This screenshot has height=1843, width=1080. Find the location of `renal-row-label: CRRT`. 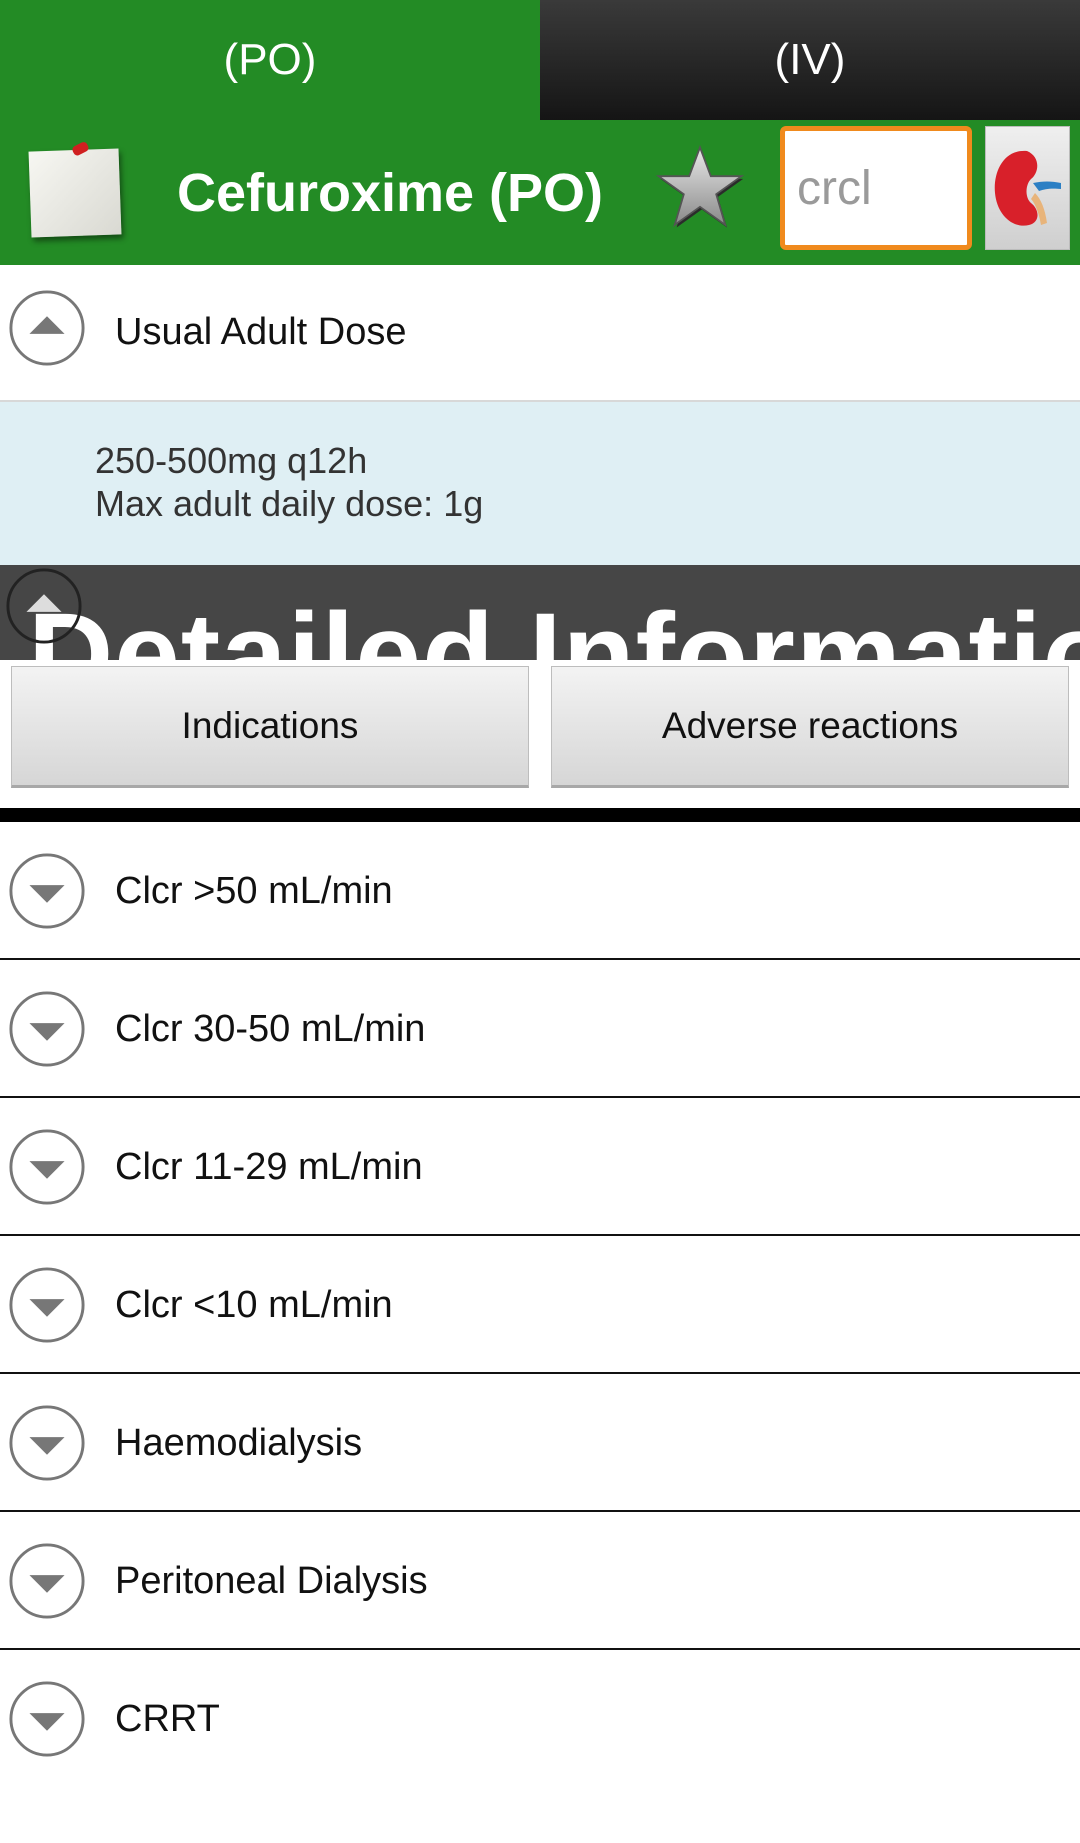

renal-row-label: CRRT is located at coordinates (167, 1719).